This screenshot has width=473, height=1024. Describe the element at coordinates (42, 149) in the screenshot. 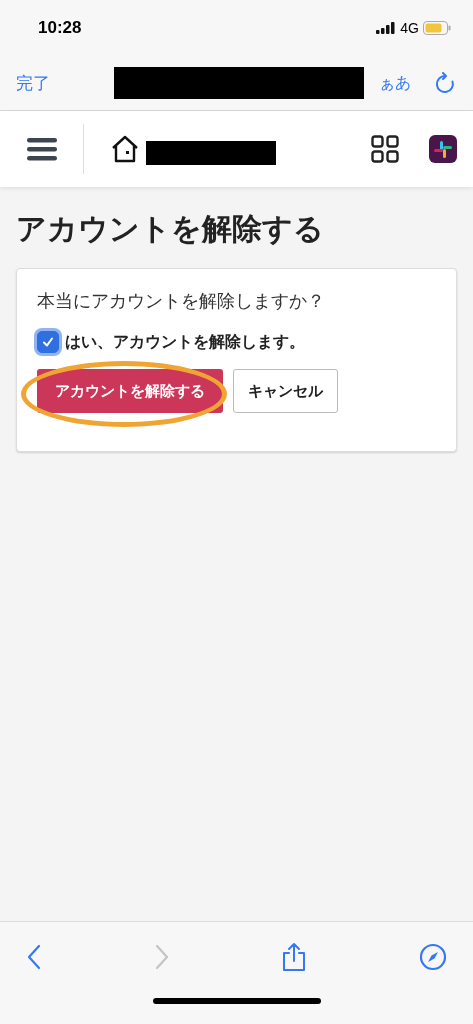

I see `menu-icon` at that location.